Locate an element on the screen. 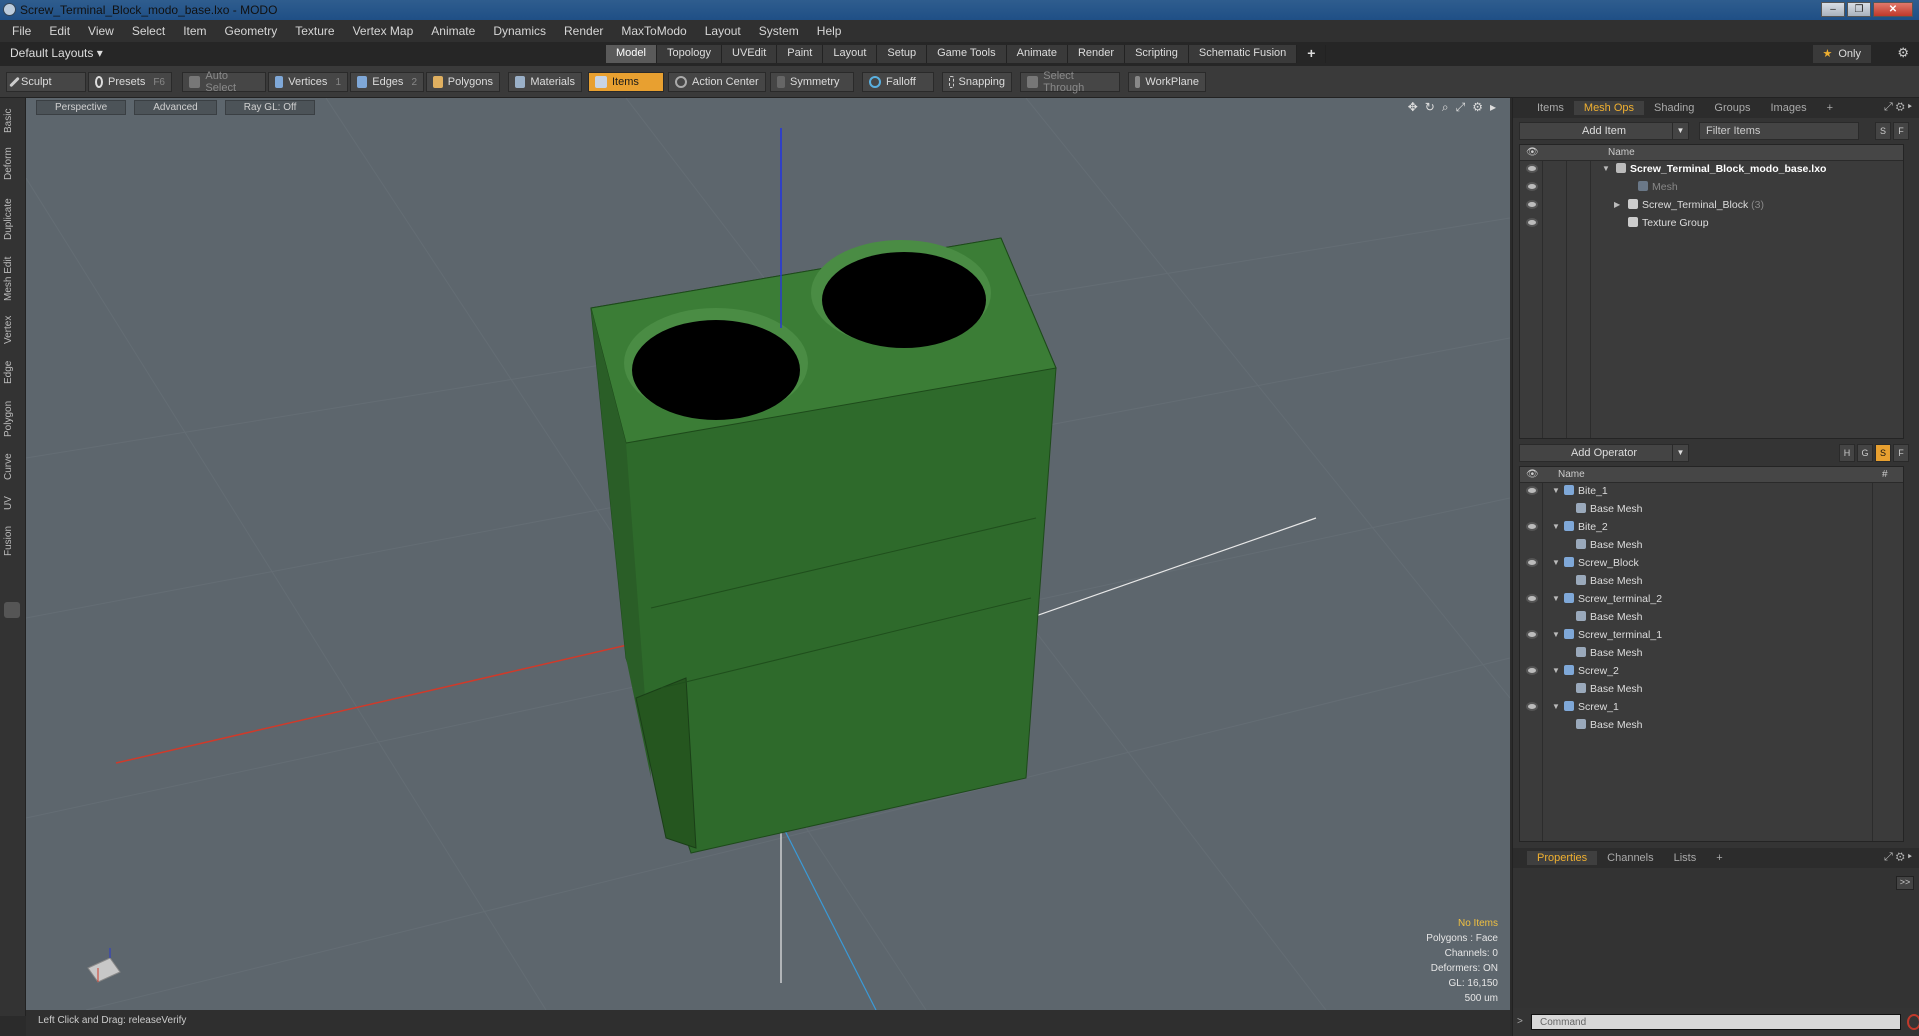  add-properties-tab-button: + is located at coordinates (1719, 858).